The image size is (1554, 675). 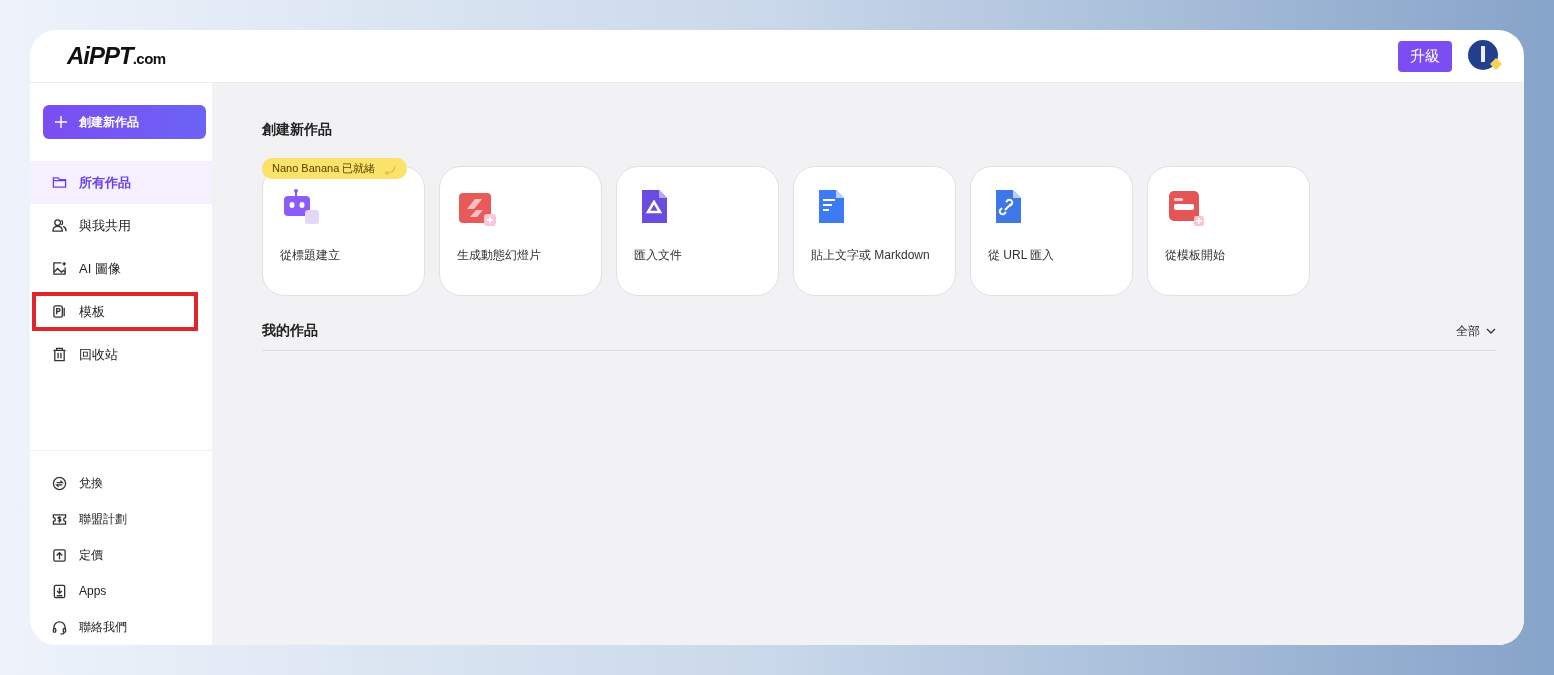 I want to click on sidebar-item: 所有作品, so click(x=121, y=182).